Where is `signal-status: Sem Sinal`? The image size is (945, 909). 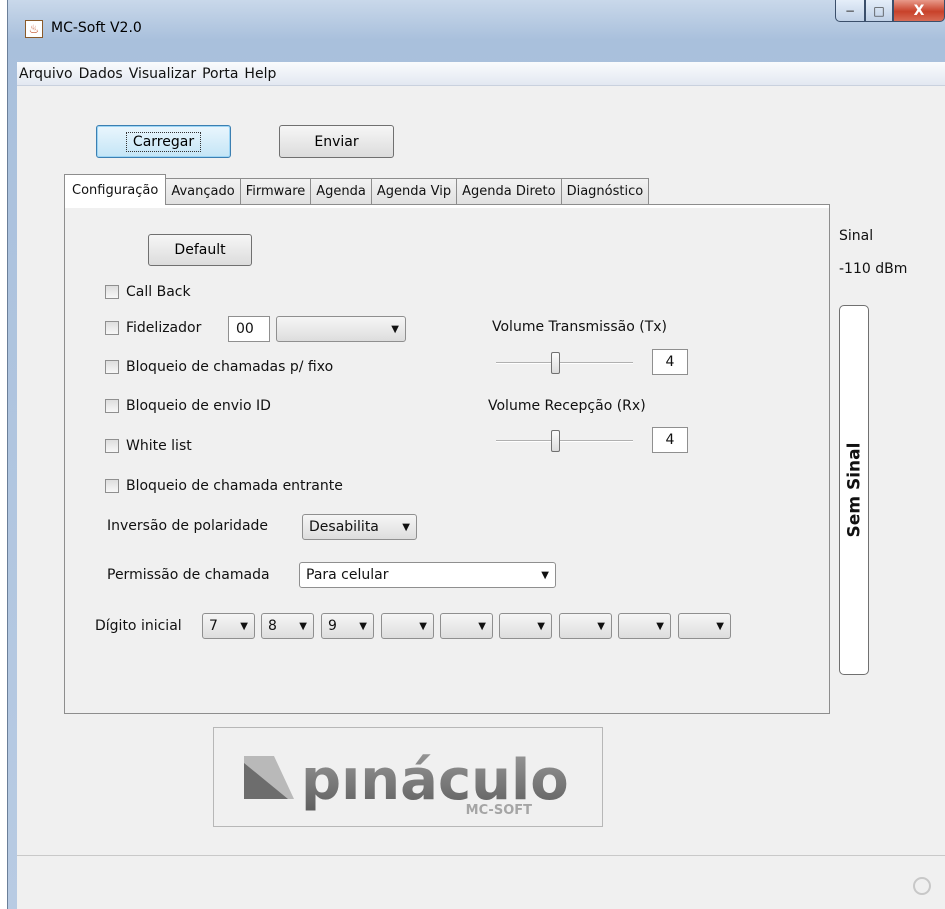 signal-status: Sem Sinal is located at coordinates (854, 490).